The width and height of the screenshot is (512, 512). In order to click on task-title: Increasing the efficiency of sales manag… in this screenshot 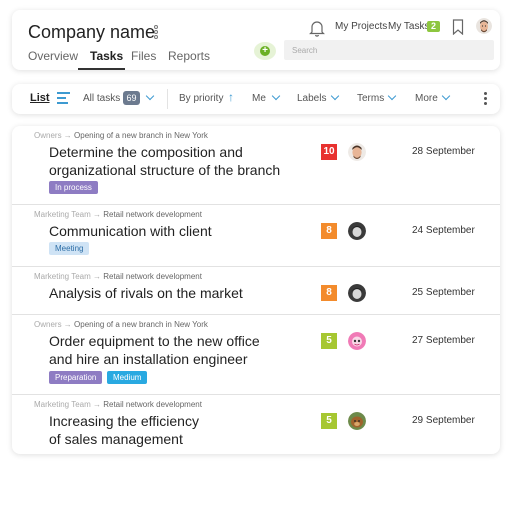, I will do `click(124, 430)`.